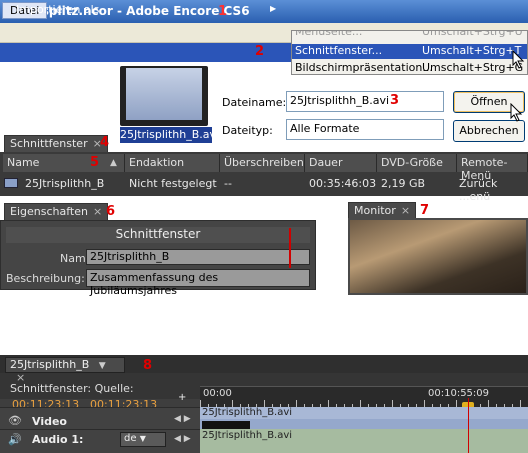 Image resolution: width=528 pixels, height=453 pixels. Describe the element at coordinates (65, 370) in the screenshot. I see `tab-timeline: 25Jtrisplithh_B ▼ ×` at that location.